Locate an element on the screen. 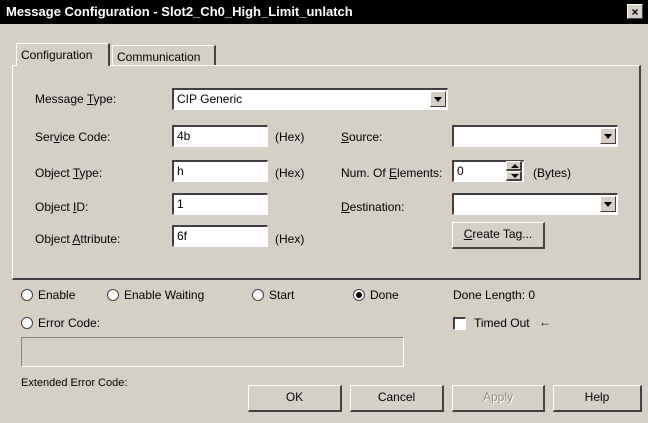  ok-button: OK is located at coordinates (295, 398).